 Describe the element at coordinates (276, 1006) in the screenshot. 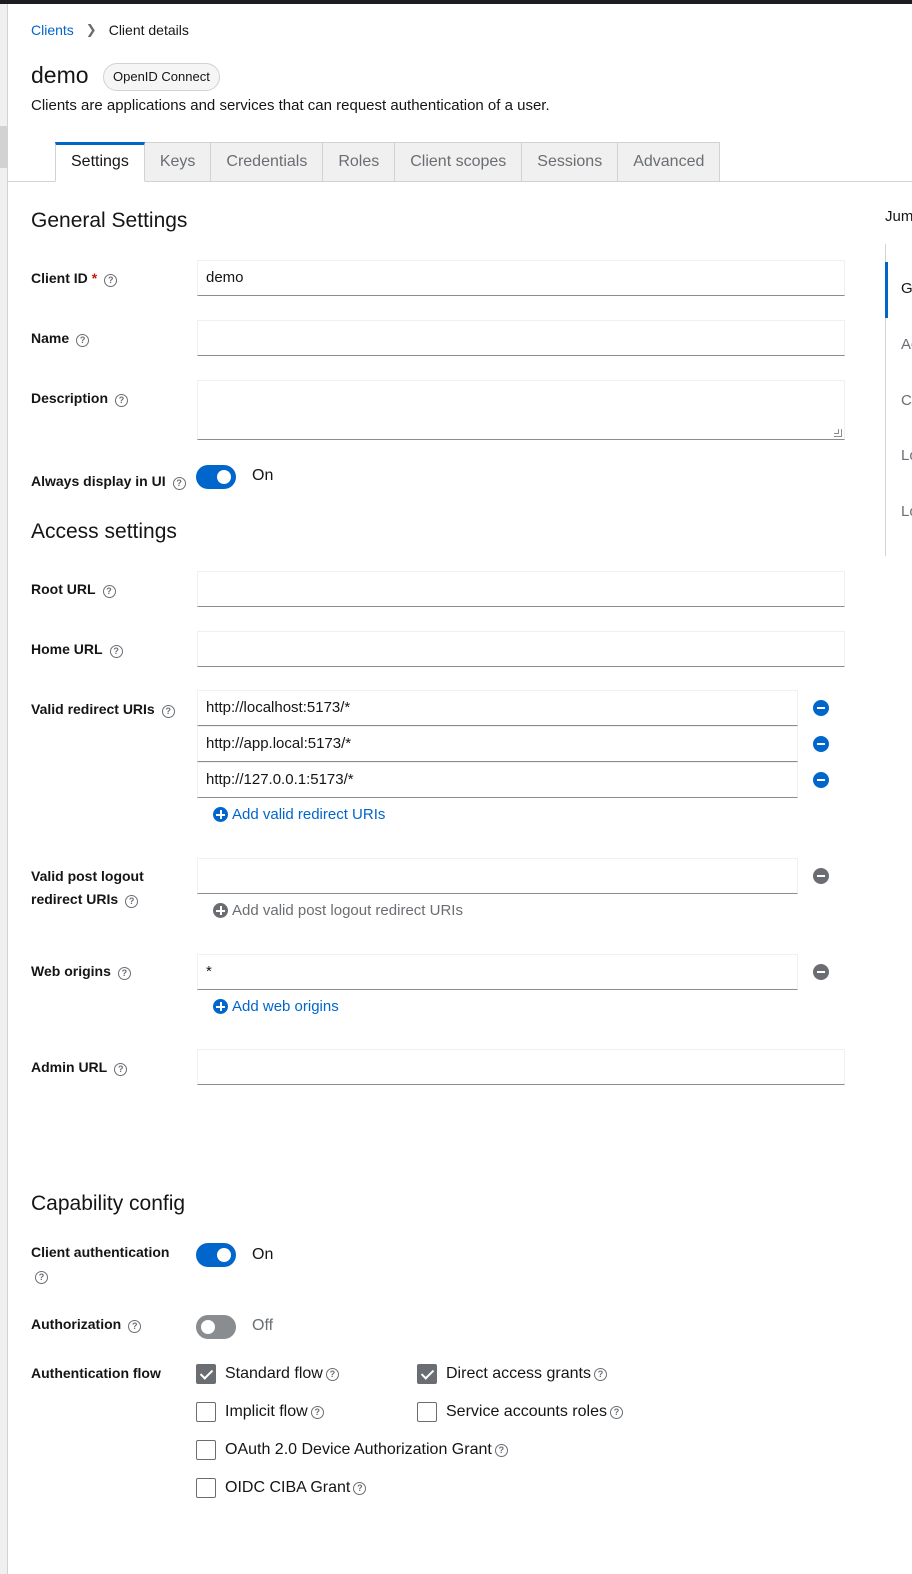

I see `add-web-origin-button: Add web origins` at that location.